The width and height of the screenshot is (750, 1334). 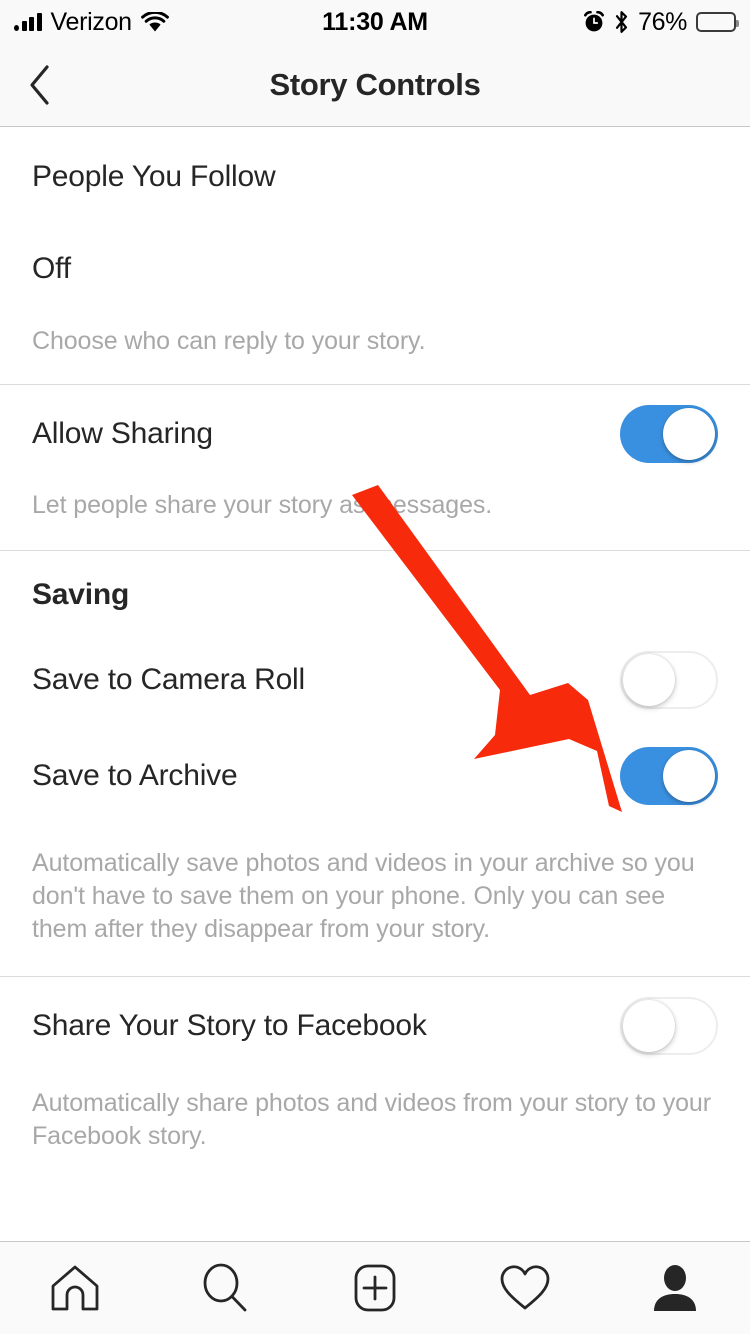 I want to click on search-icon, so click(x=225, y=1288).